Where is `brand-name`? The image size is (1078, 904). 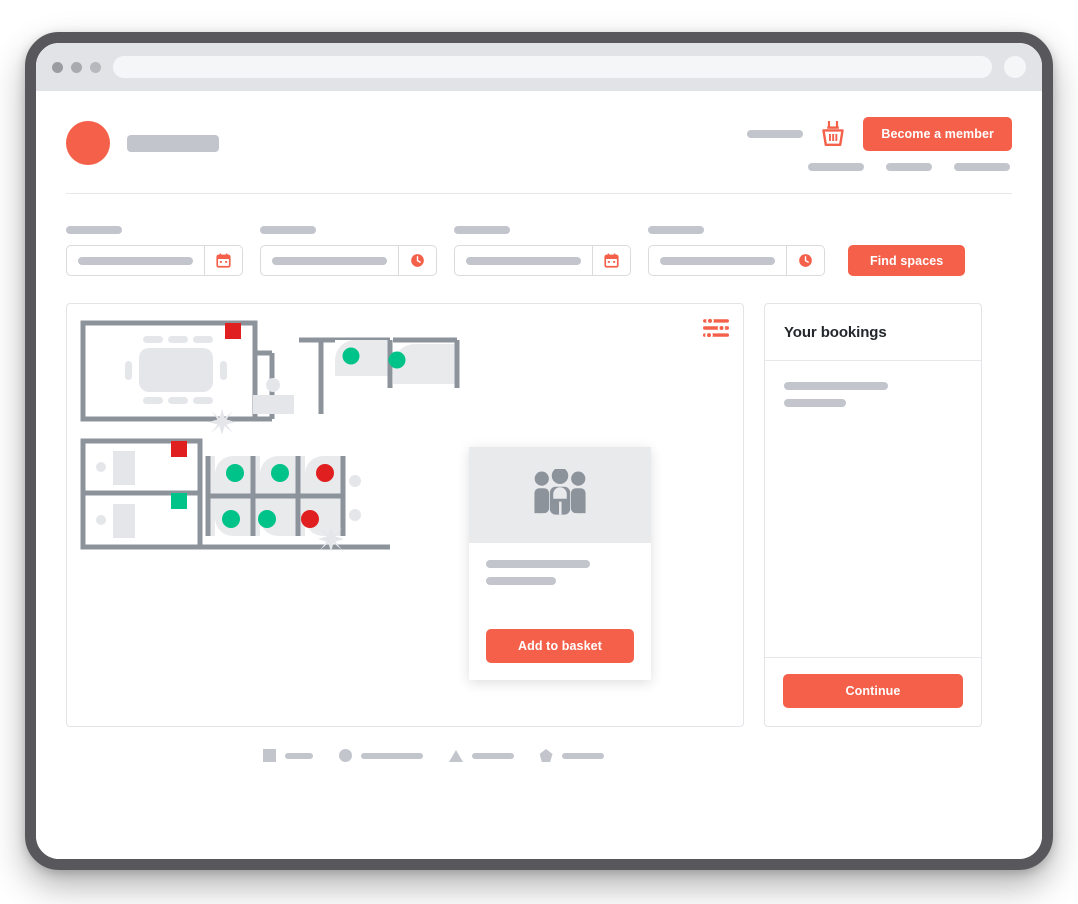 brand-name is located at coordinates (173, 143).